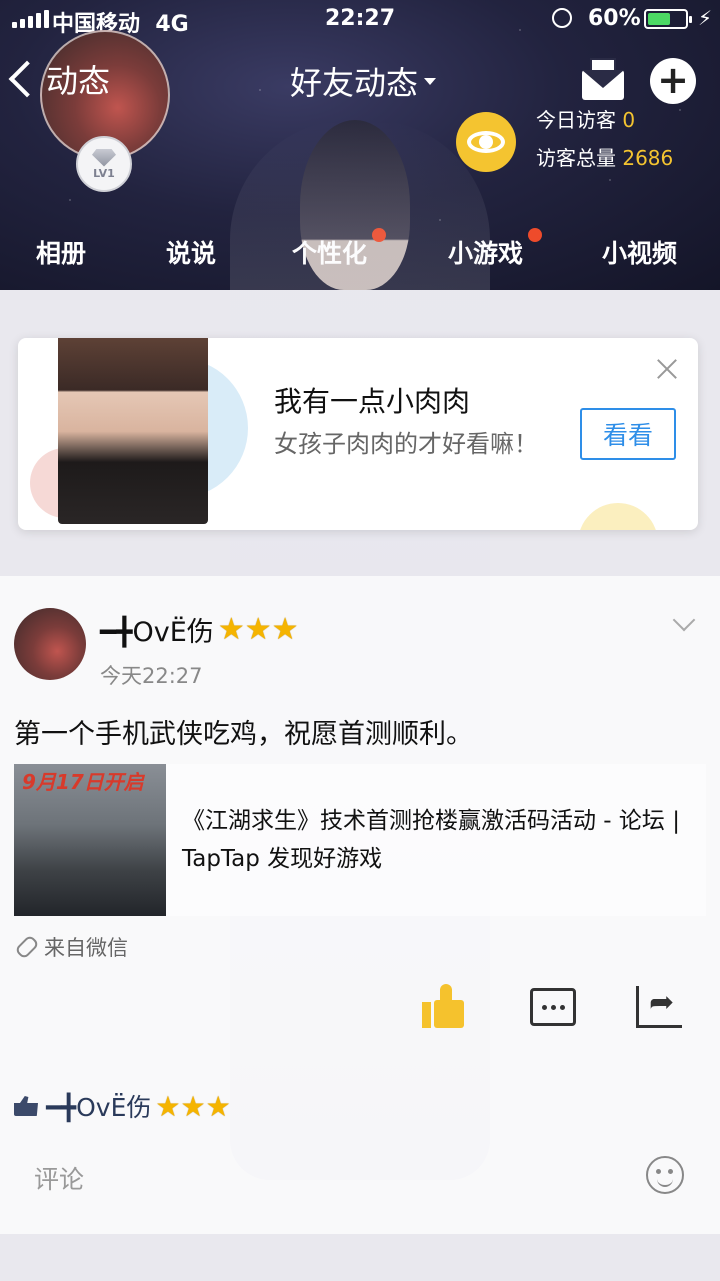  I want to click on tab-mini-games: 小游戏, so click(485, 252).